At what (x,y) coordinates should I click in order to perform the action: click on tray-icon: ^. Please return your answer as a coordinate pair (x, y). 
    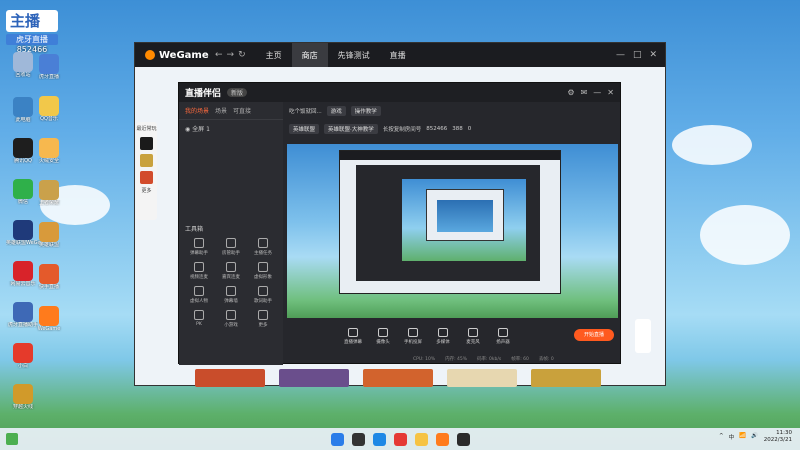
    Looking at the image, I should click on (721, 437).